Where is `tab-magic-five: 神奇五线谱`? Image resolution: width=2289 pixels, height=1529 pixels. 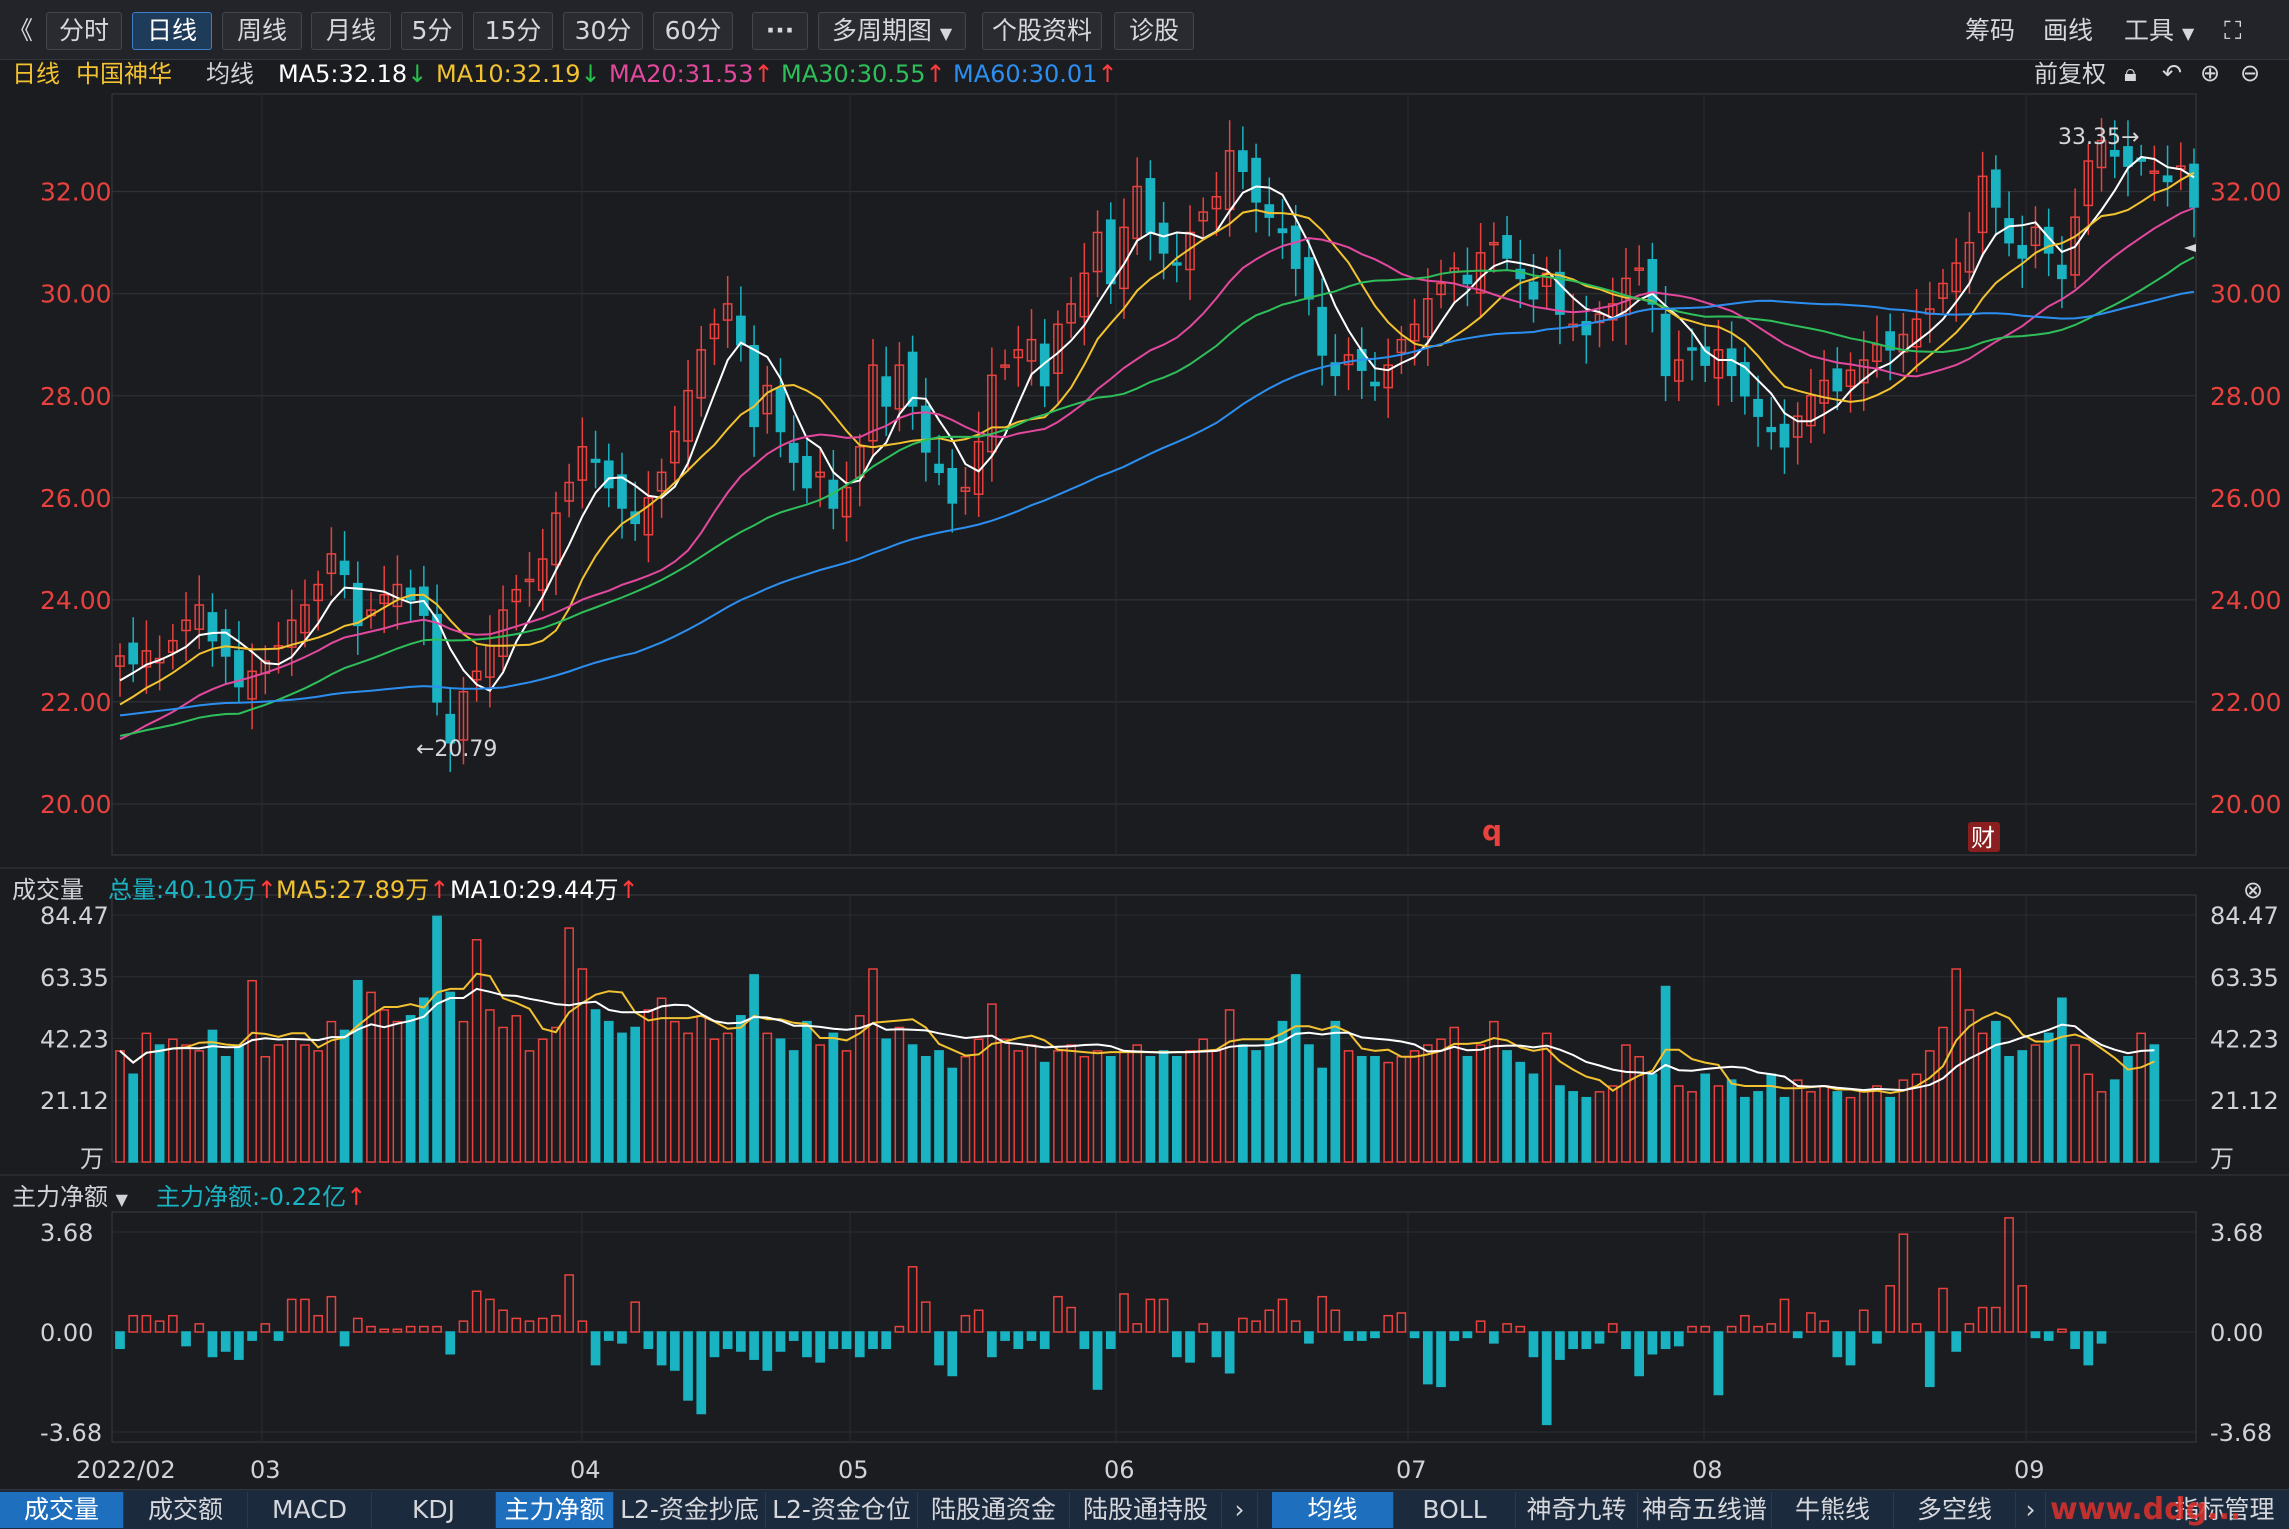
tab-magic-five: 神奇五线谱 is located at coordinates (1705, 1510).